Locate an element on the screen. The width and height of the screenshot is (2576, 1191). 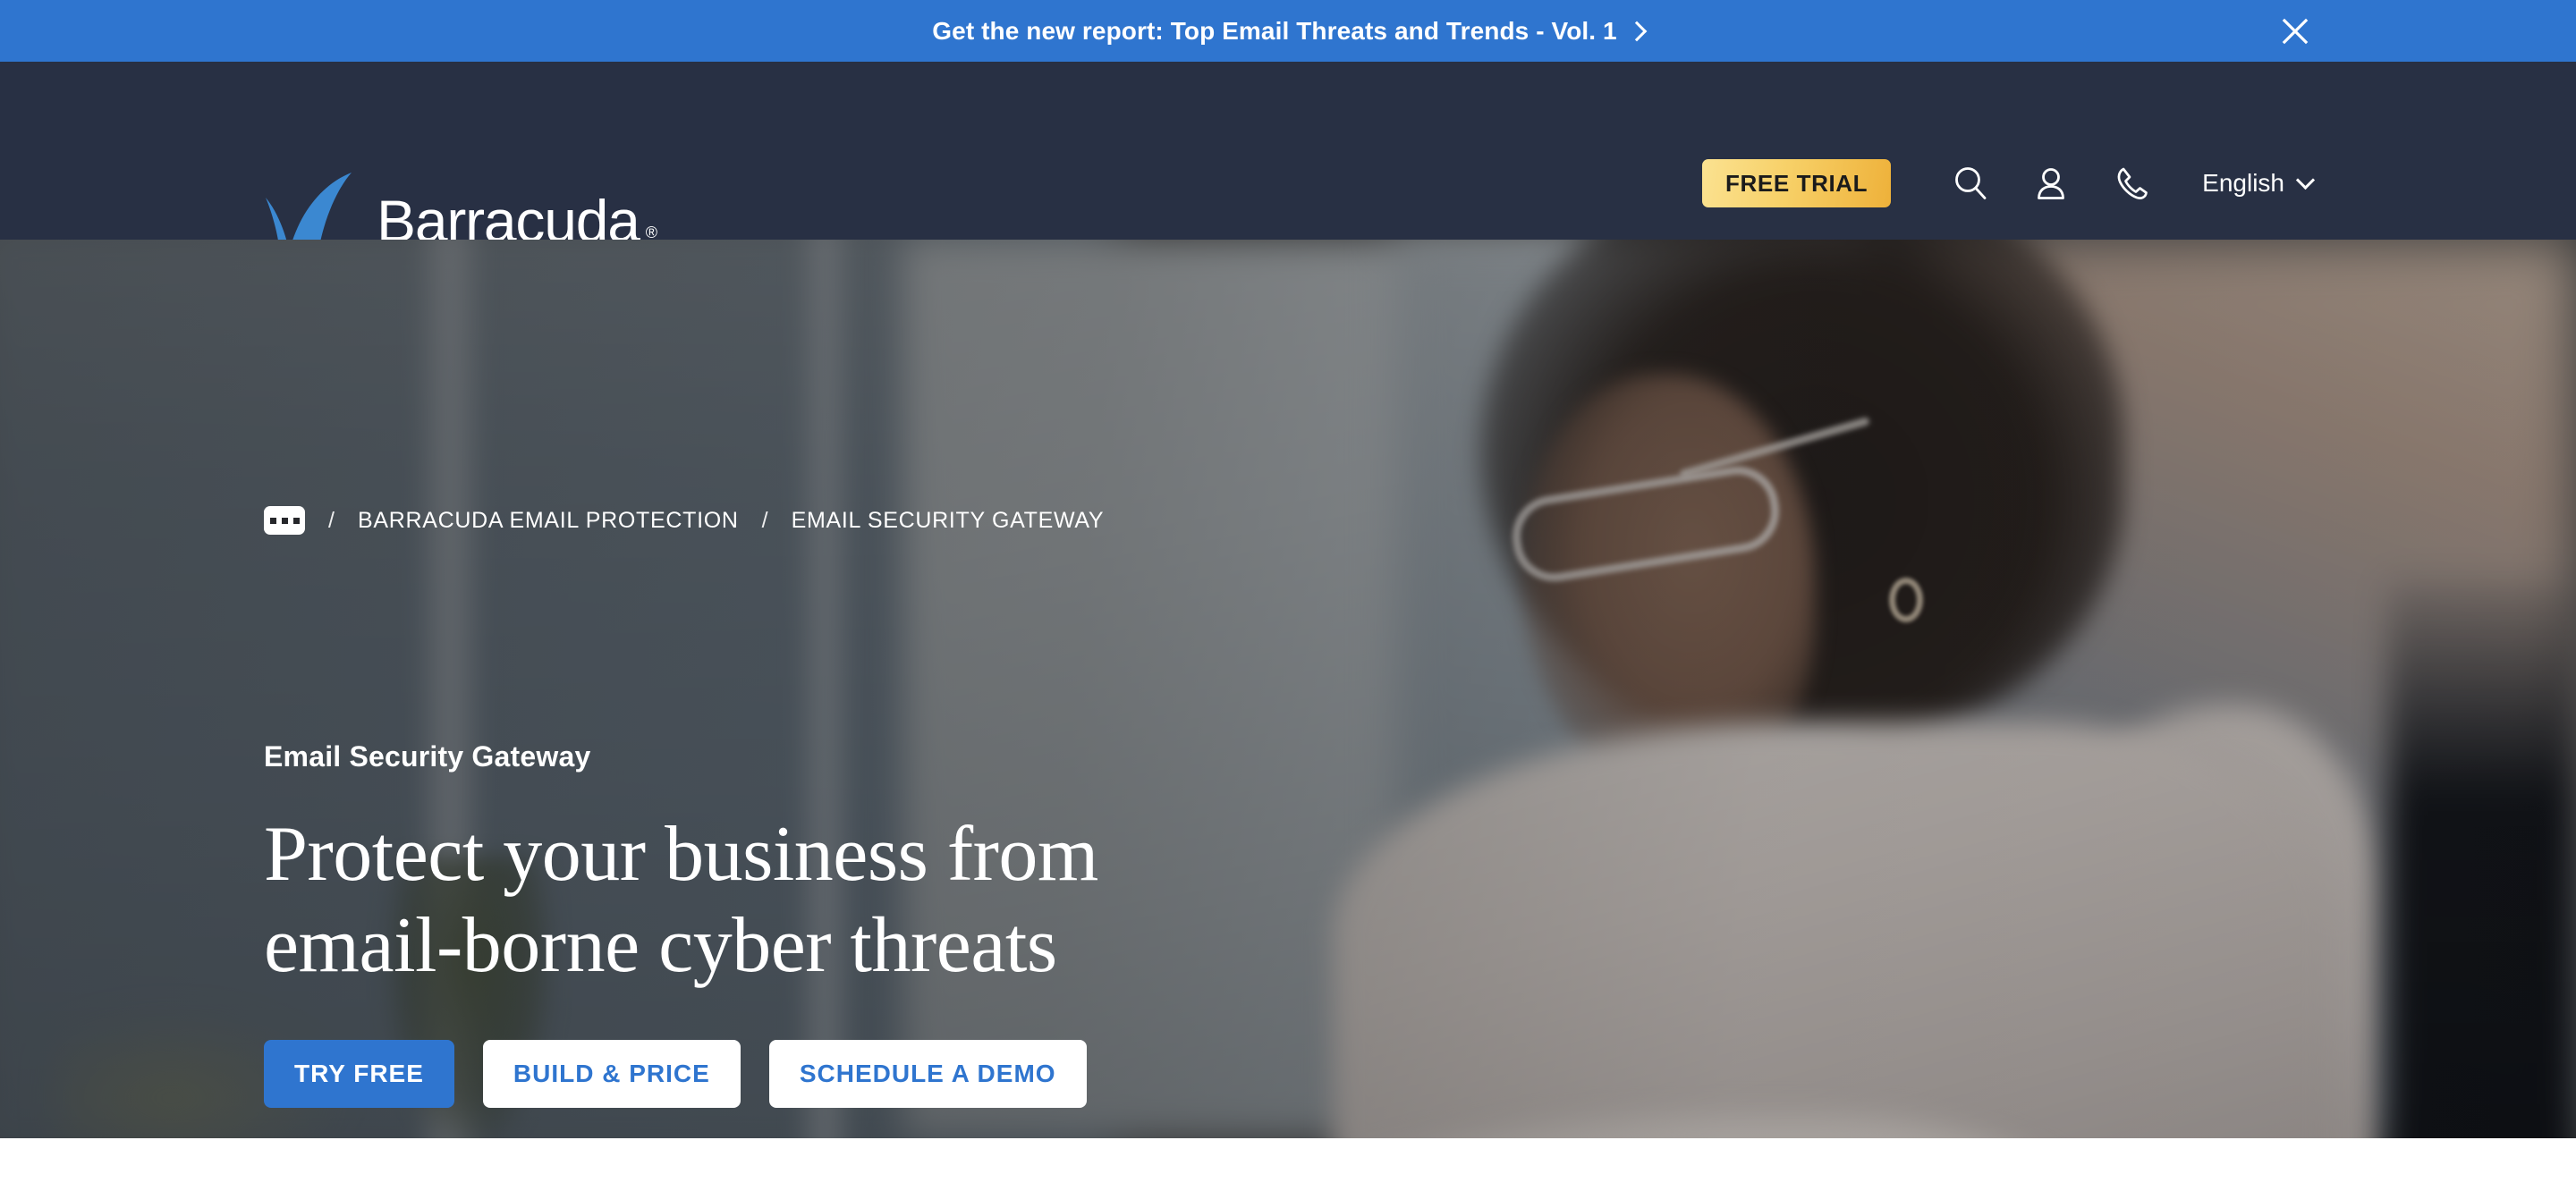
language-selected-label: English is located at coordinates (2243, 183).